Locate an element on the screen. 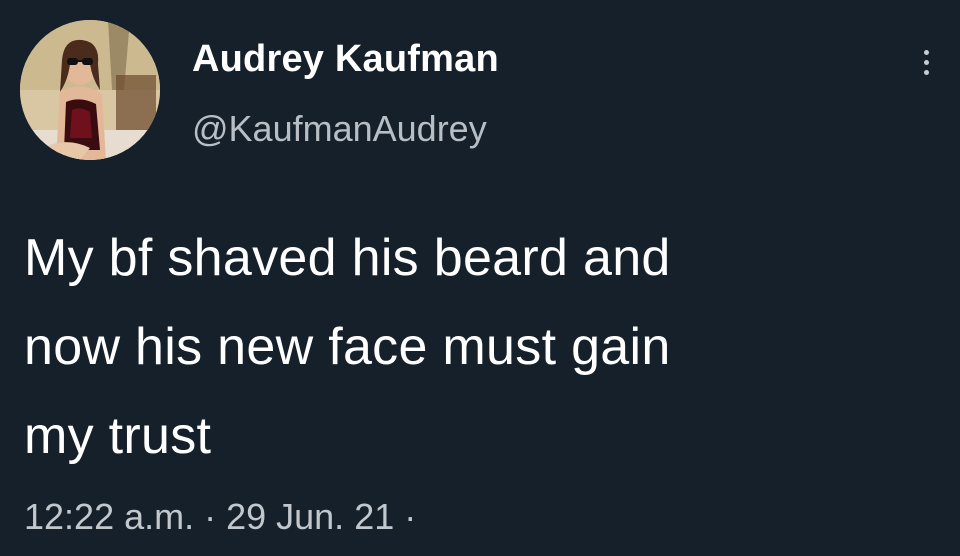 The image size is (960, 556). more-options-button is located at coordinates (926, 62).